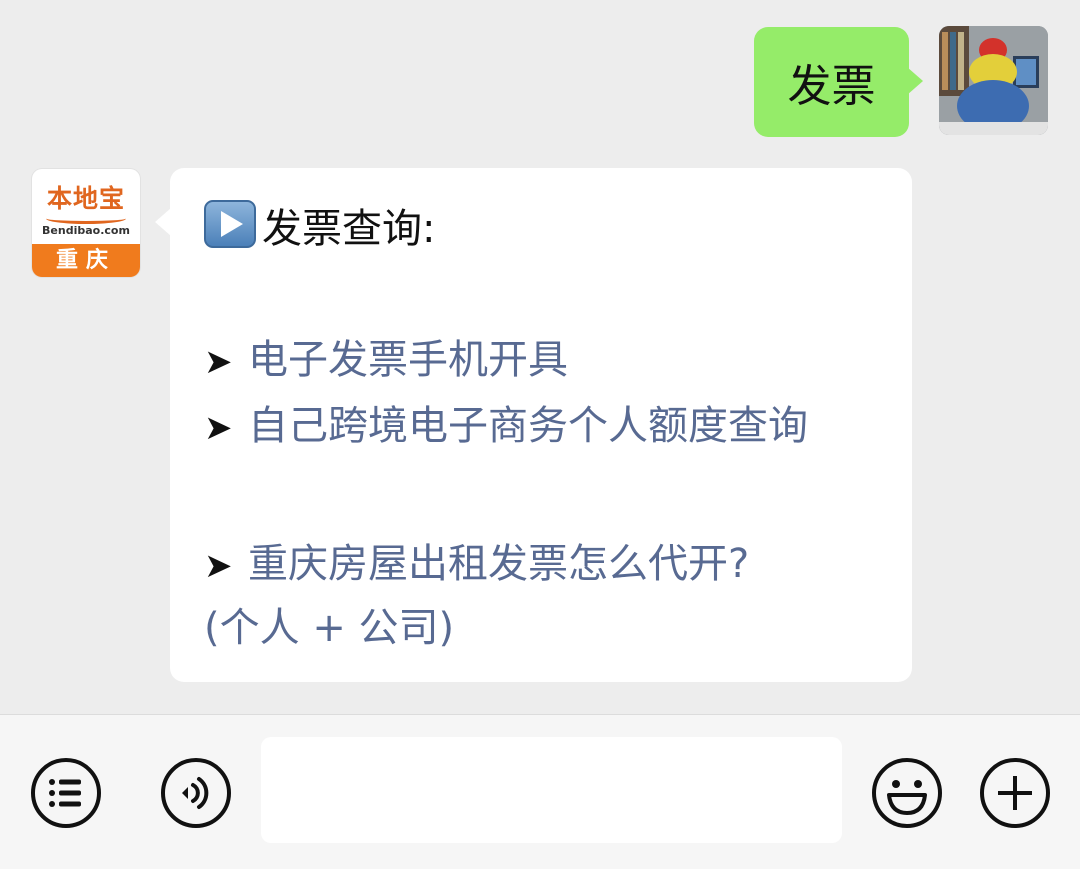 This screenshot has height=869, width=1080. What do you see at coordinates (1015, 793) in the screenshot?
I see `plus-icon` at bounding box center [1015, 793].